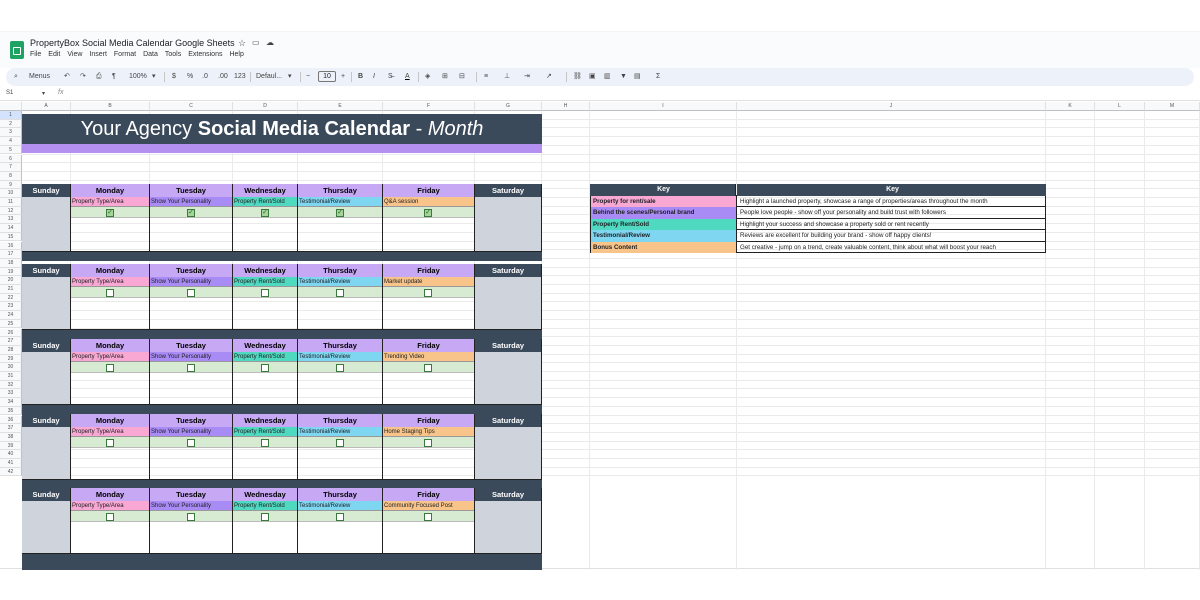 This screenshot has height=600, width=1200. What do you see at coordinates (577, 77) in the screenshot?
I see `insert-link-icon: ⛓` at bounding box center [577, 77].